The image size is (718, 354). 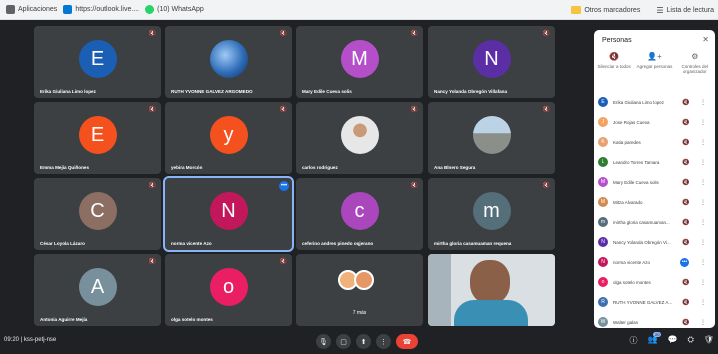 What do you see at coordinates (614, 66) in the screenshot?
I see `action-label: Silenciar a todos` at bounding box center [614, 66].